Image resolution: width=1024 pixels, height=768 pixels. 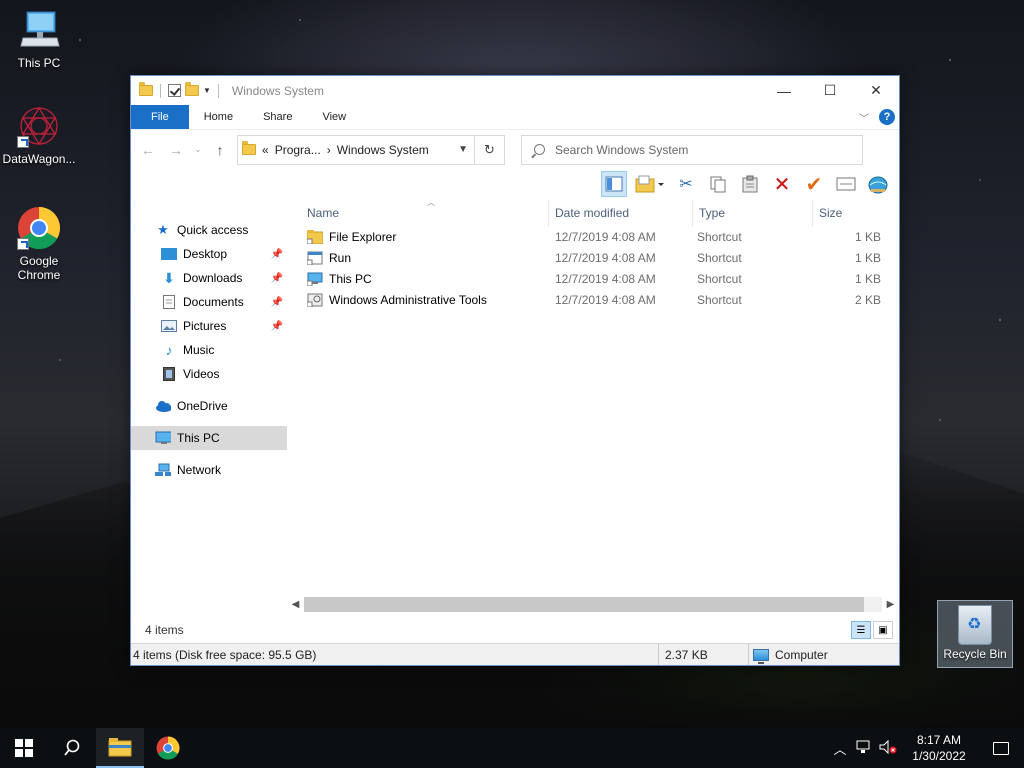 I want to click on preview-pane-button, so click(x=614, y=184).